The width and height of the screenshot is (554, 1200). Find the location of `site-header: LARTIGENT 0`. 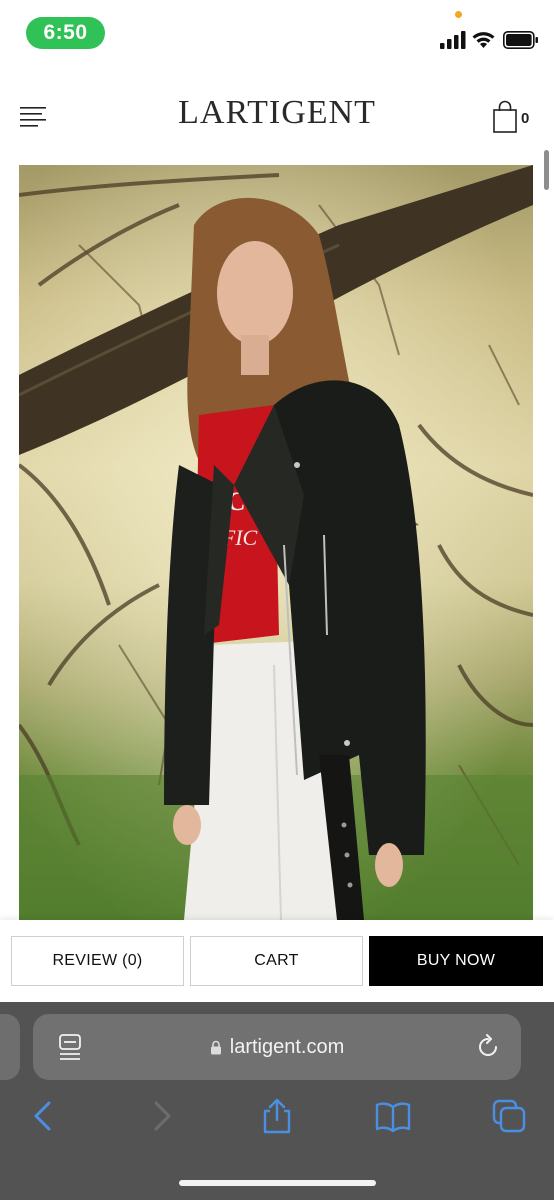

site-header: LARTIGENT 0 is located at coordinates (277, 130).